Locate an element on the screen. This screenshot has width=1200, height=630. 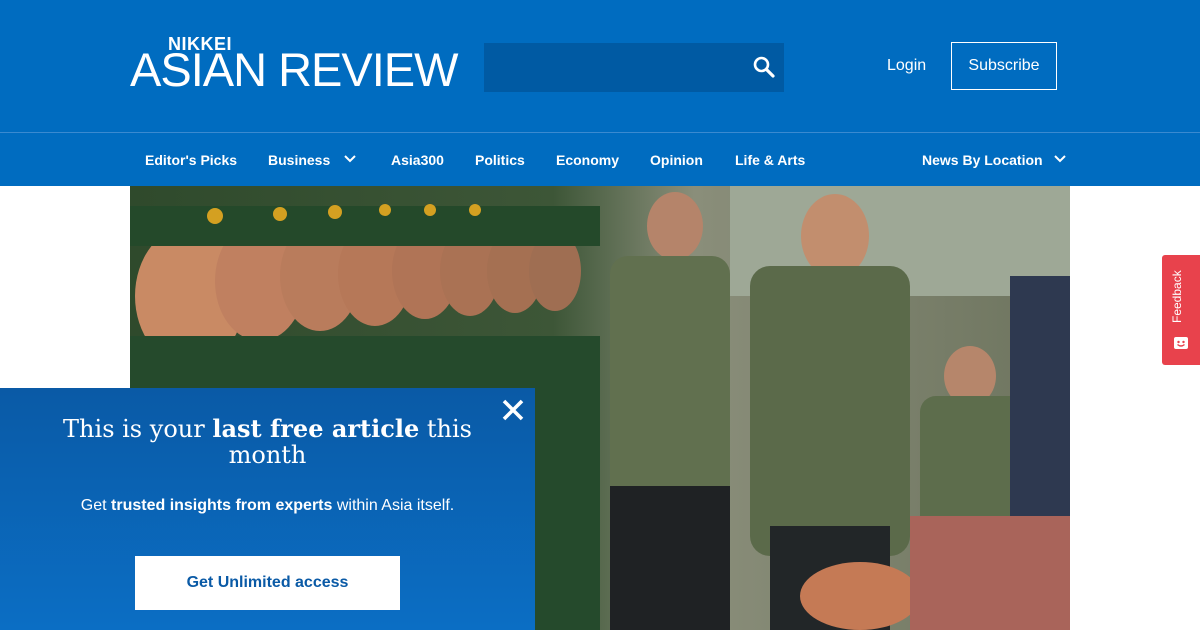
nav-item-business: Business is located at coordinates (299, 160).